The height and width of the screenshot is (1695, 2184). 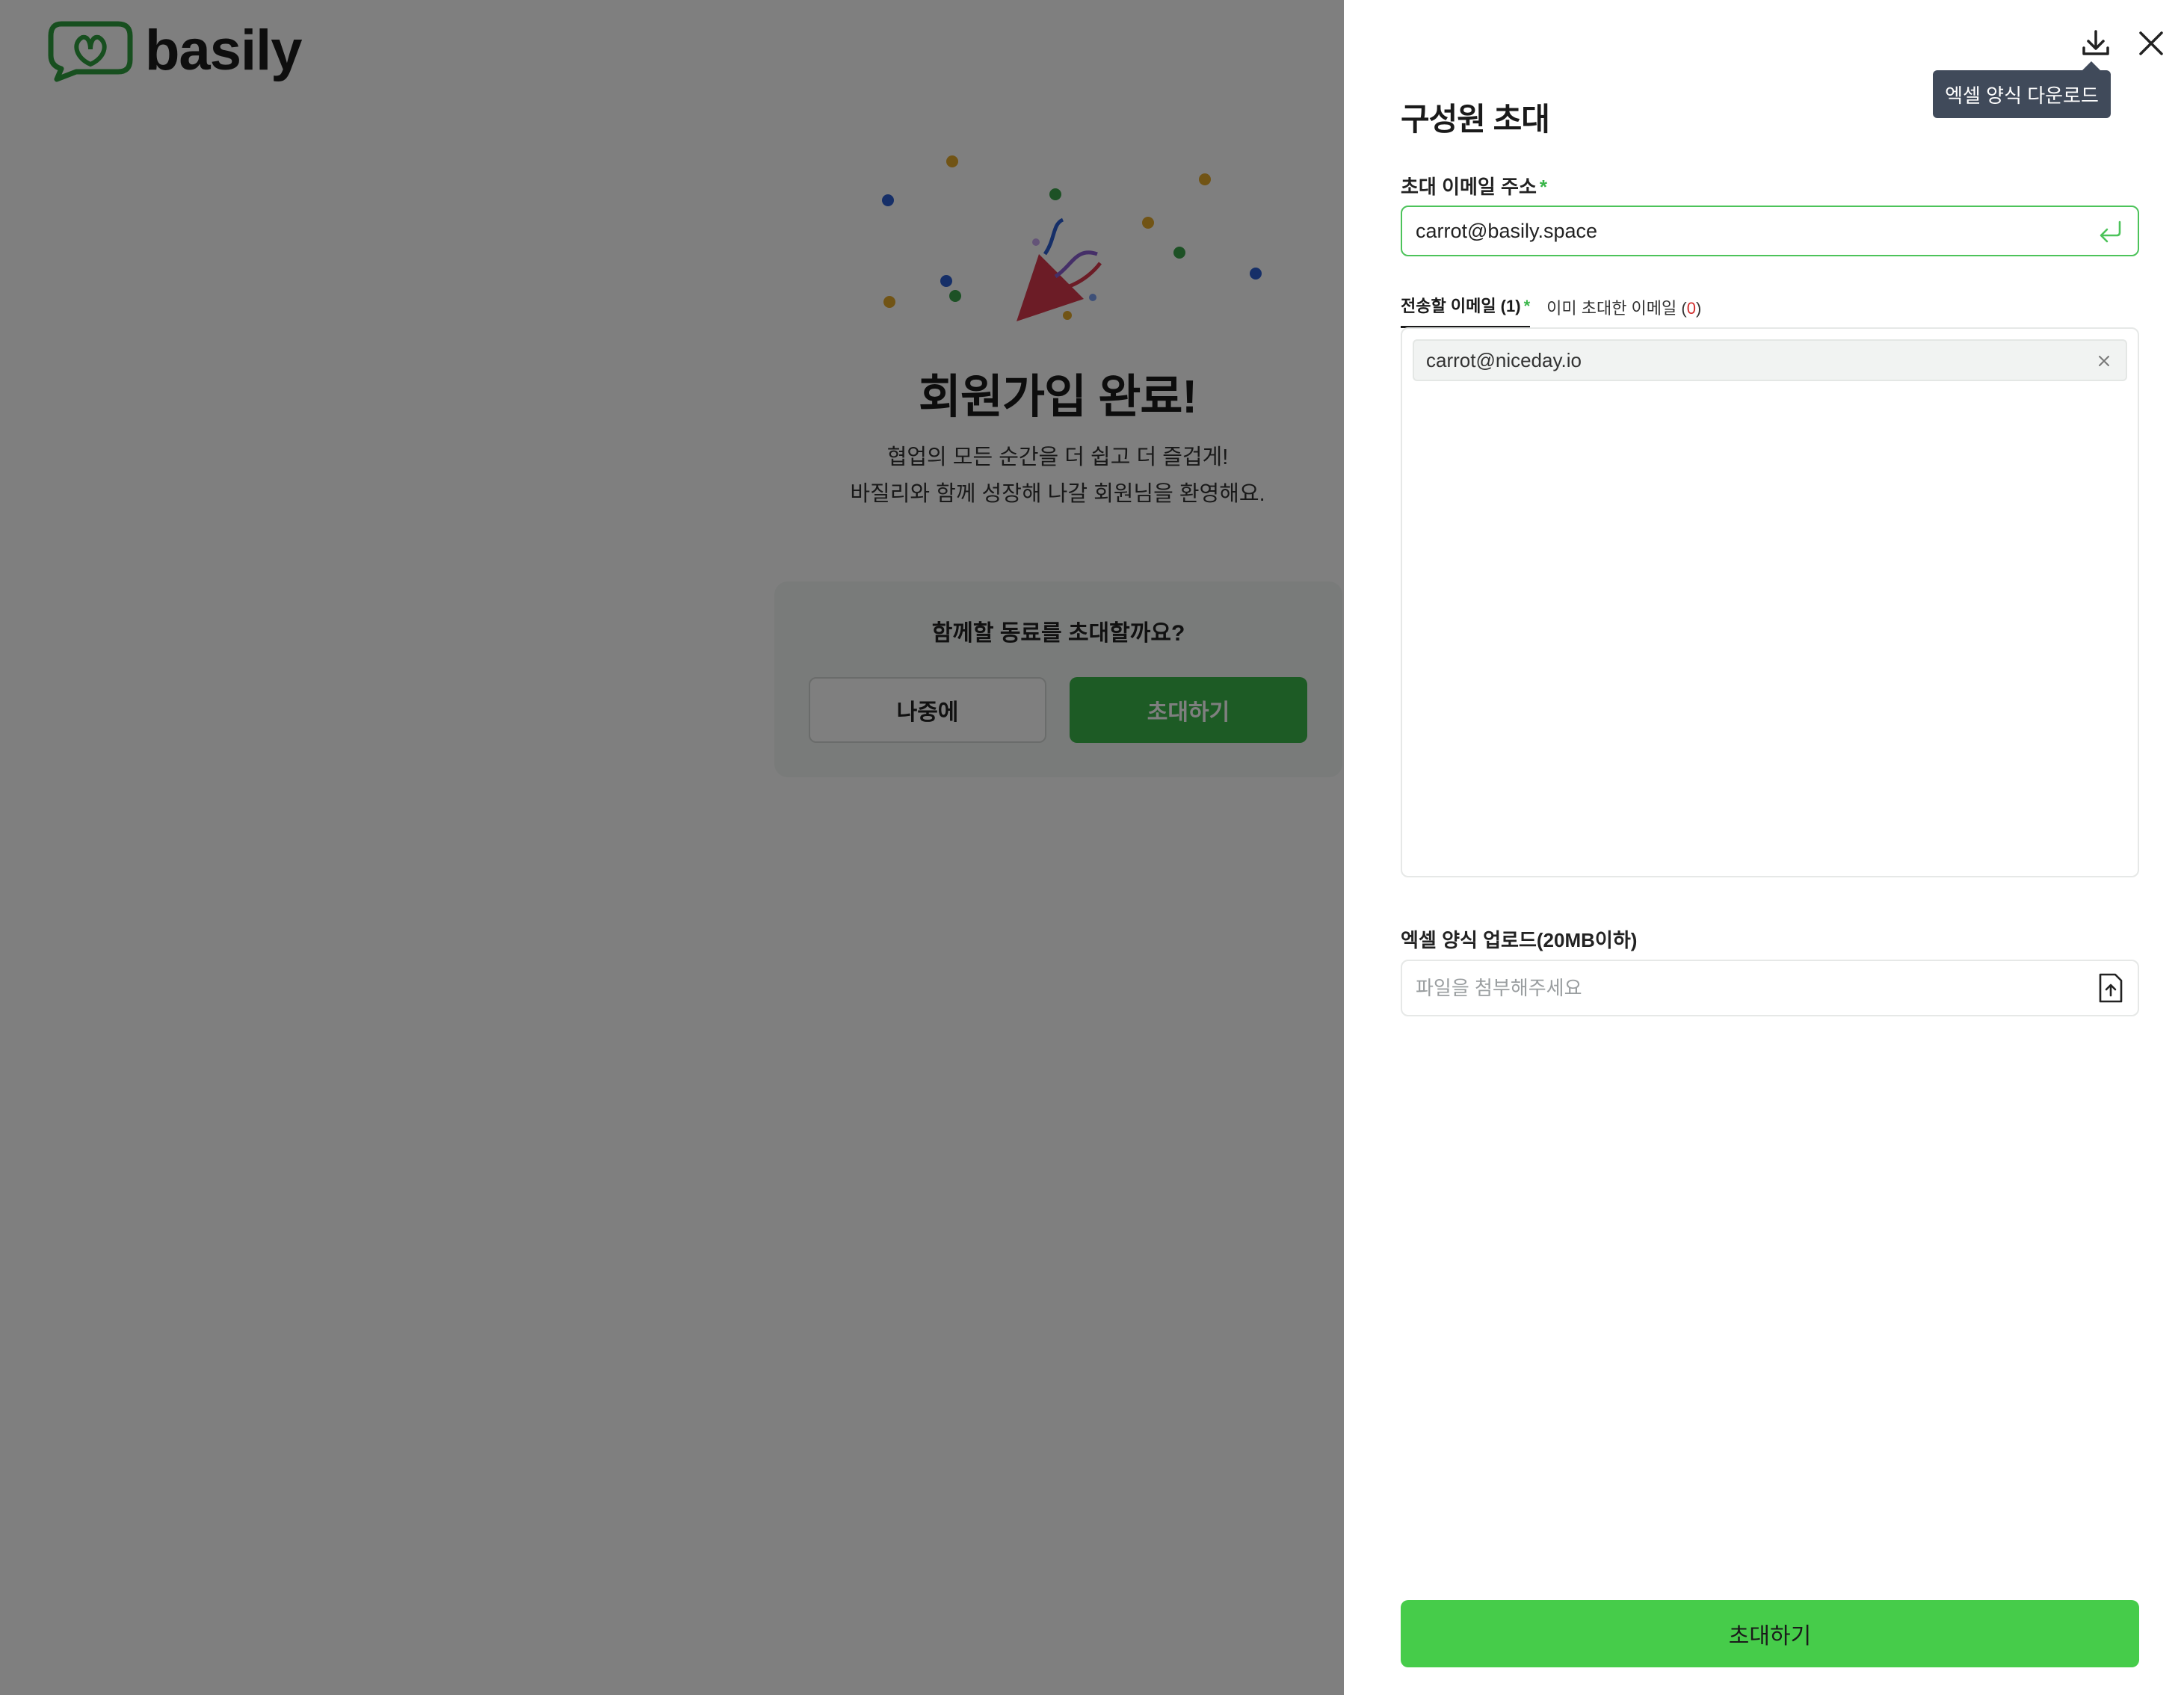 I want to click on close-button, so click(x=2151, y=43).